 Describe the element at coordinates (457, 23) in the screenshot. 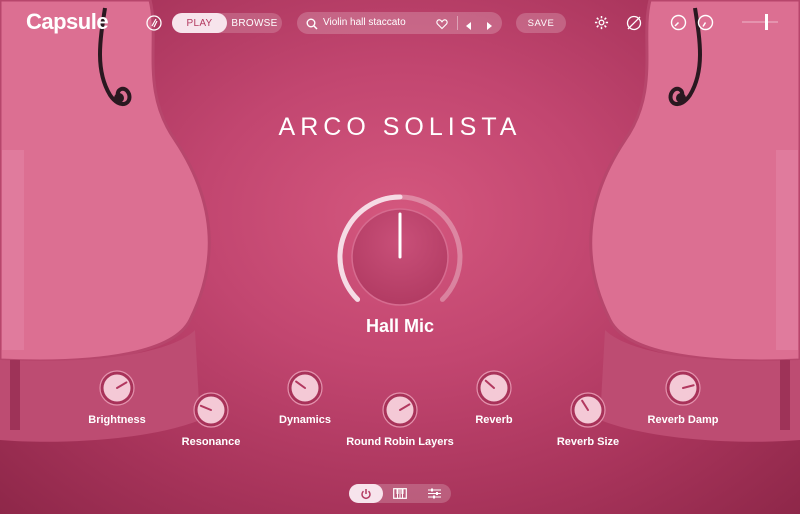

I see `divider` at that location.